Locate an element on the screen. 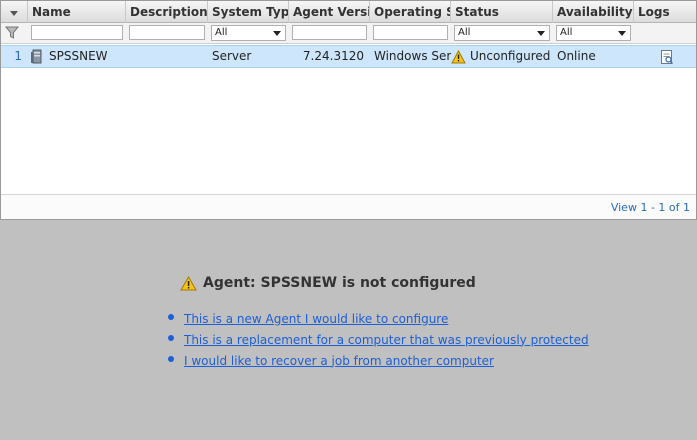  agent-name: SPSSNEW is located at coordinates (78, 56).